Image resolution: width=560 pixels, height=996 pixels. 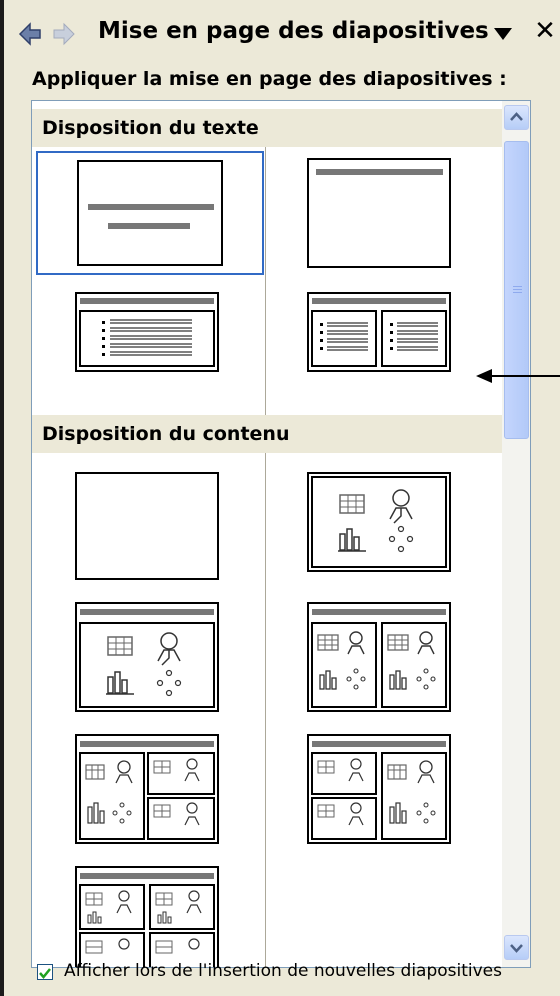 I want to click on chevron-down-icon, so click(x=516, y=948).